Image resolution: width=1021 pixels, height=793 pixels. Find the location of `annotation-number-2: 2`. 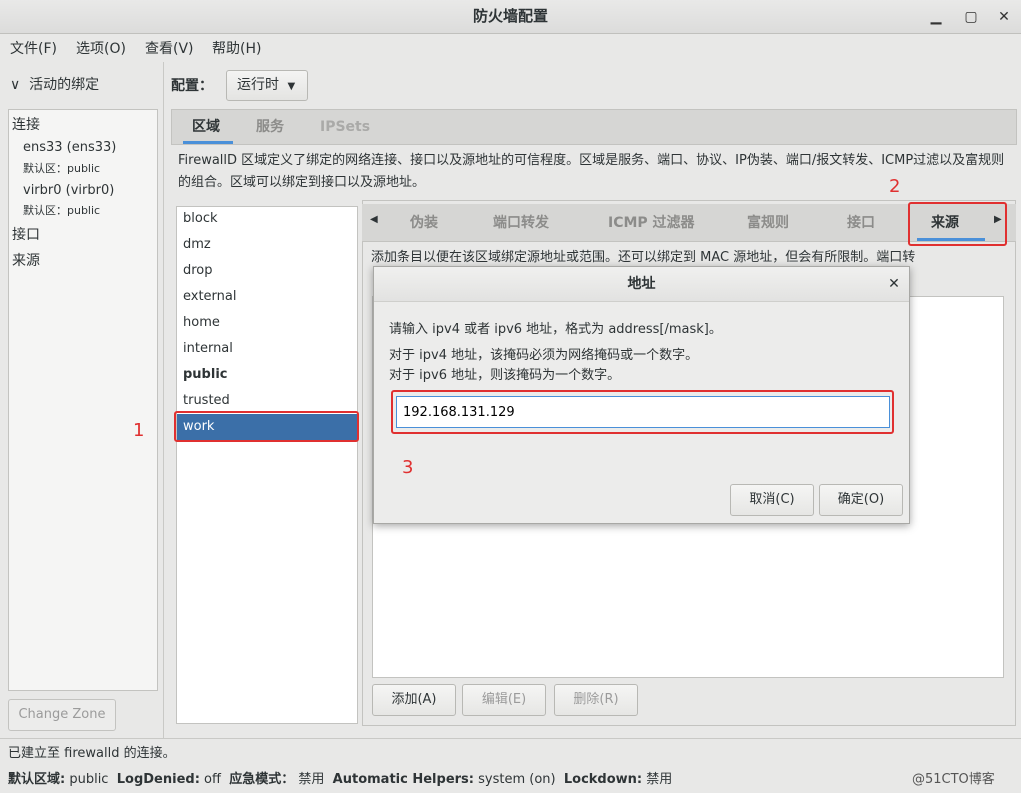

annotation-number-2: 2 is located at coordinates (895, 186).